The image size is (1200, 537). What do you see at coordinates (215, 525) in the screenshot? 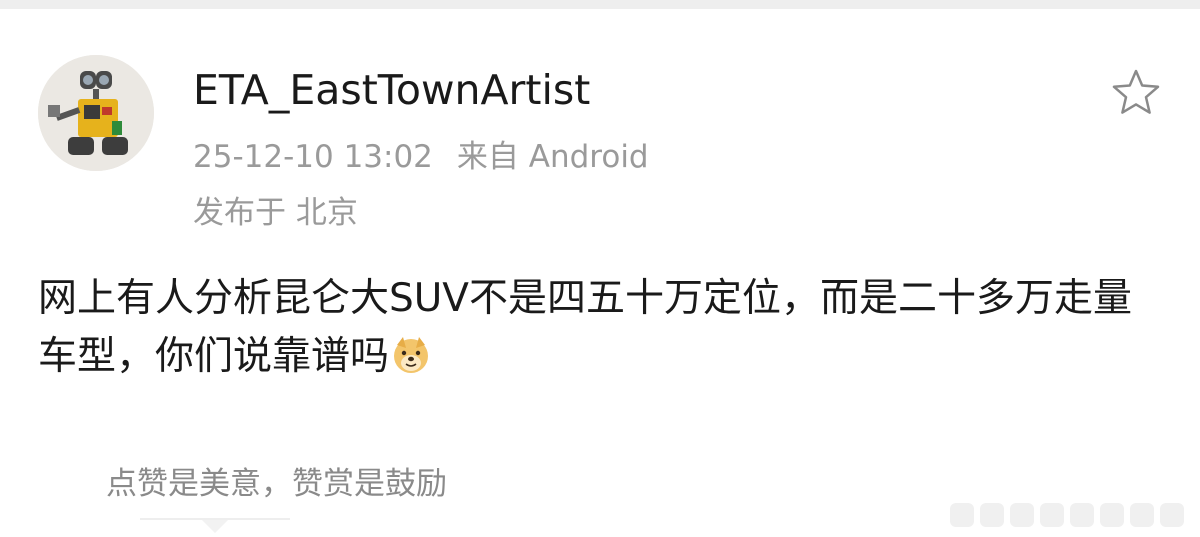
I see `reward-pointer-icon` at bounding box center [215, 525].